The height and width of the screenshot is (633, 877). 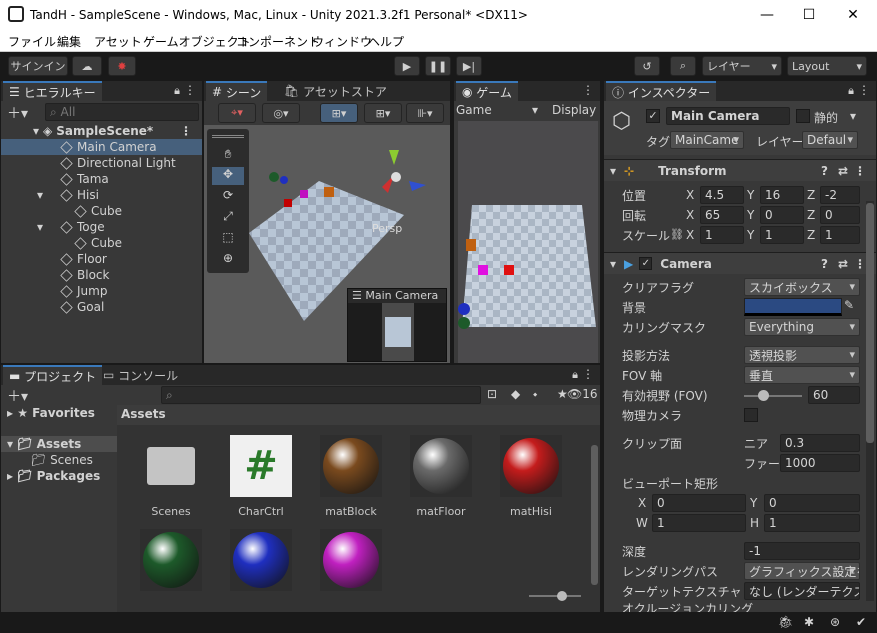 I want to click on link-icon: ⛓, so click(x=677, y=234).